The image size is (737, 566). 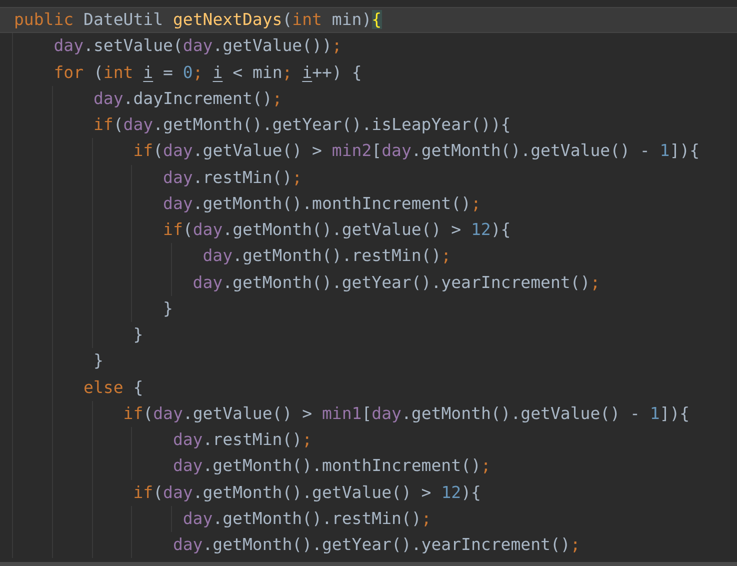 What do you see at coordinates (368, 151) in the screenshot?
I see `code-line: if(day.getValue() > min2[day.getMonth().getValue() - 1]){` at bounding box center [368, 151].